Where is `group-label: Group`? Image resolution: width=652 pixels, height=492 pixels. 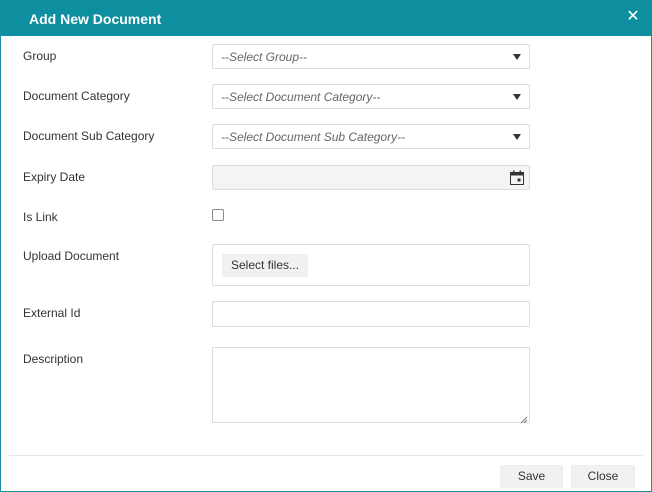
group-label: Group is located at coordinates (40, 56).